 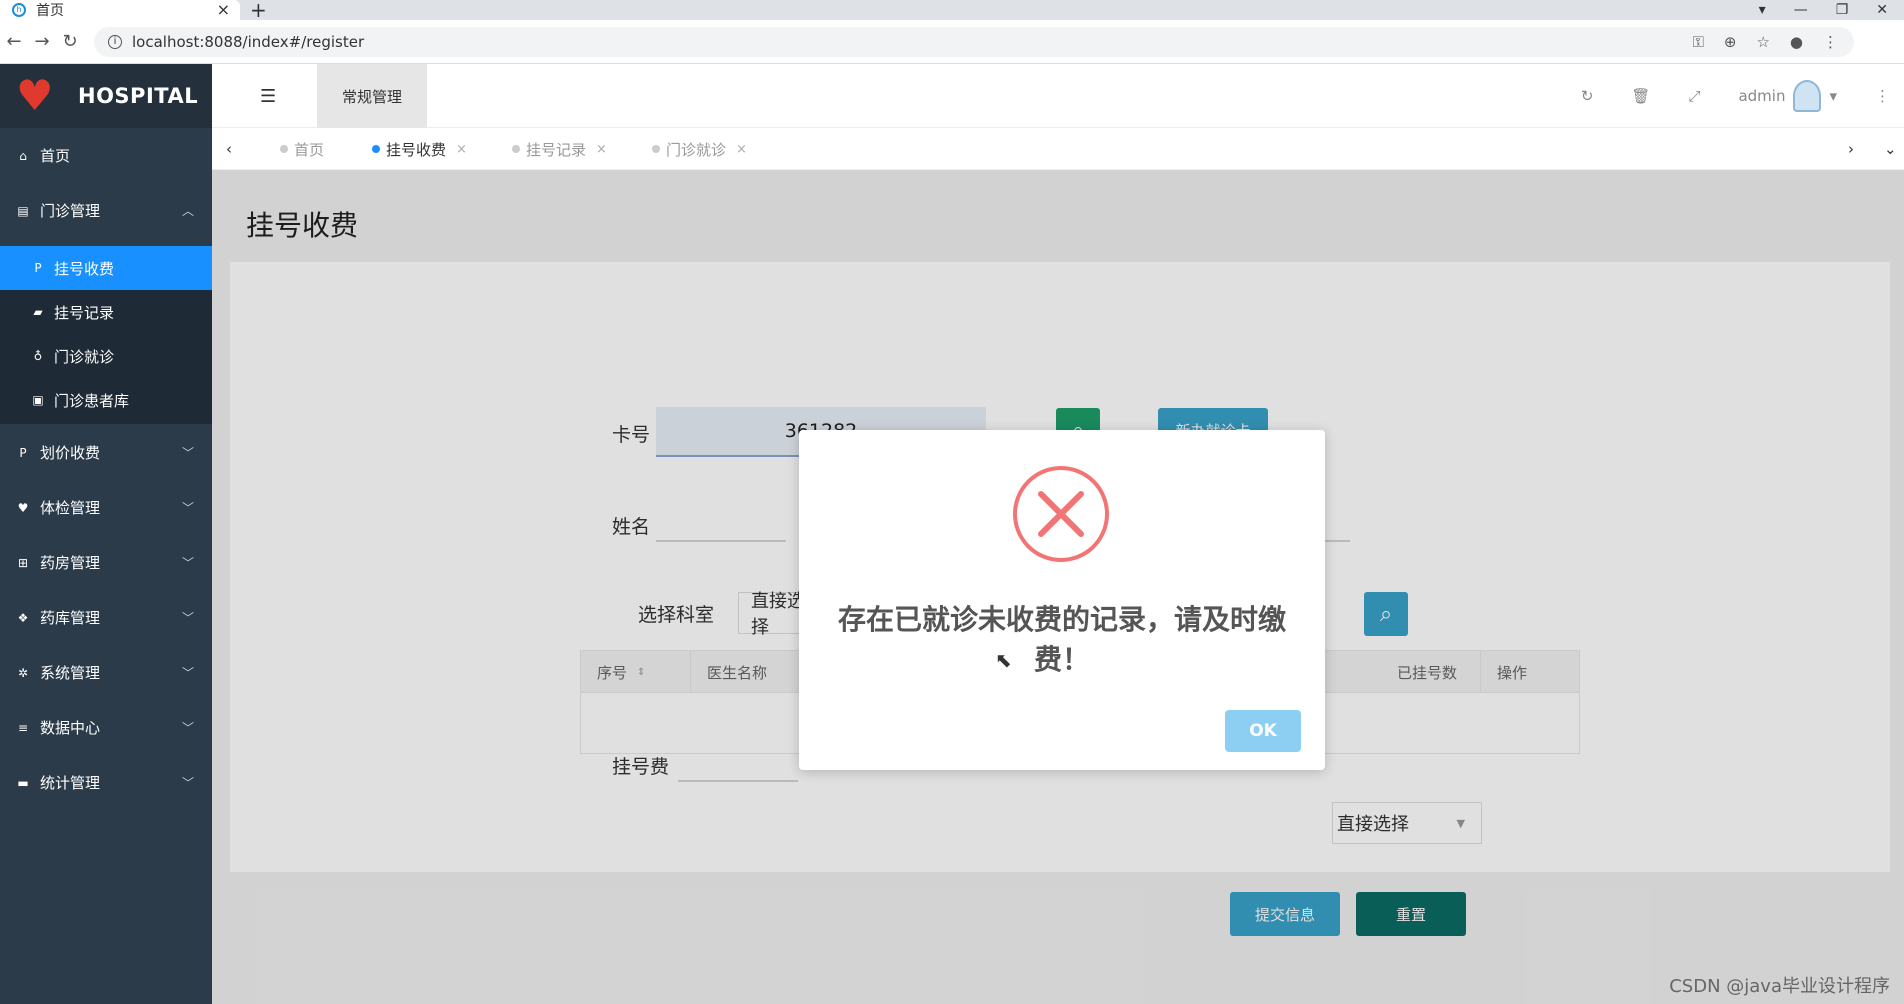 What do you see at coordinates (38, 400) in the screenshot?
I see `contact-card-icon: ▣` at bounding box center [38, 400].